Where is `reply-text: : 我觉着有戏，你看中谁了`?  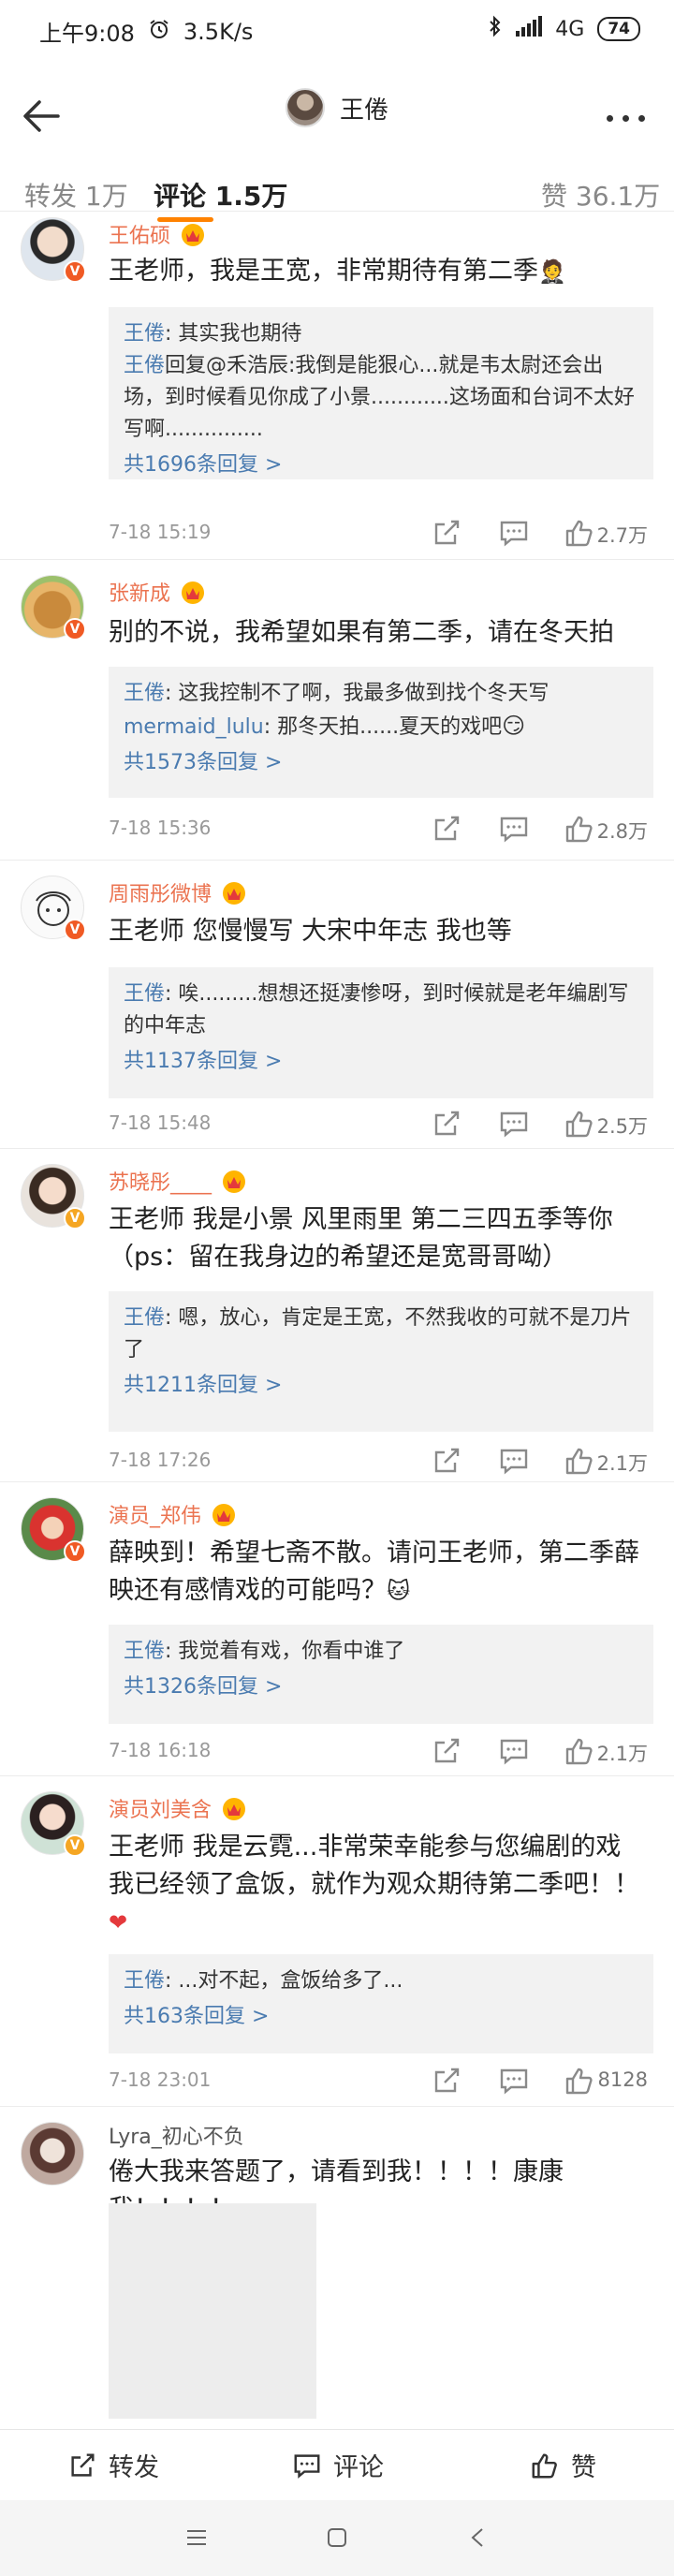
reply-text: : 我觉着有戏，你看中谁了 is located at coordinates (285, 1651).